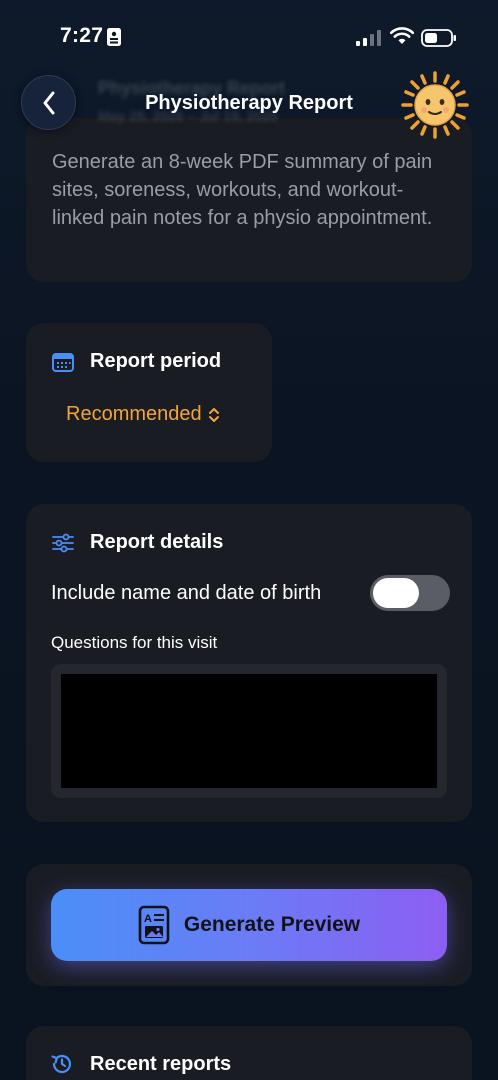  I want to click on report-details-header: Report details, so click(137, 542).